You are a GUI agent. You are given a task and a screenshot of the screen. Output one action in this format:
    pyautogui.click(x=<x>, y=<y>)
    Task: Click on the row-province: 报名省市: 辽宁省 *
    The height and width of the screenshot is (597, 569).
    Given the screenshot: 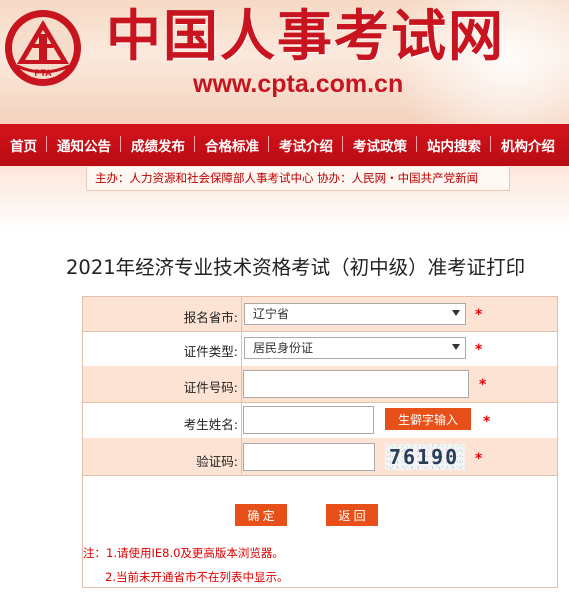 What is the action you would take?
    pyautogui.click(x=320, y=314)
    